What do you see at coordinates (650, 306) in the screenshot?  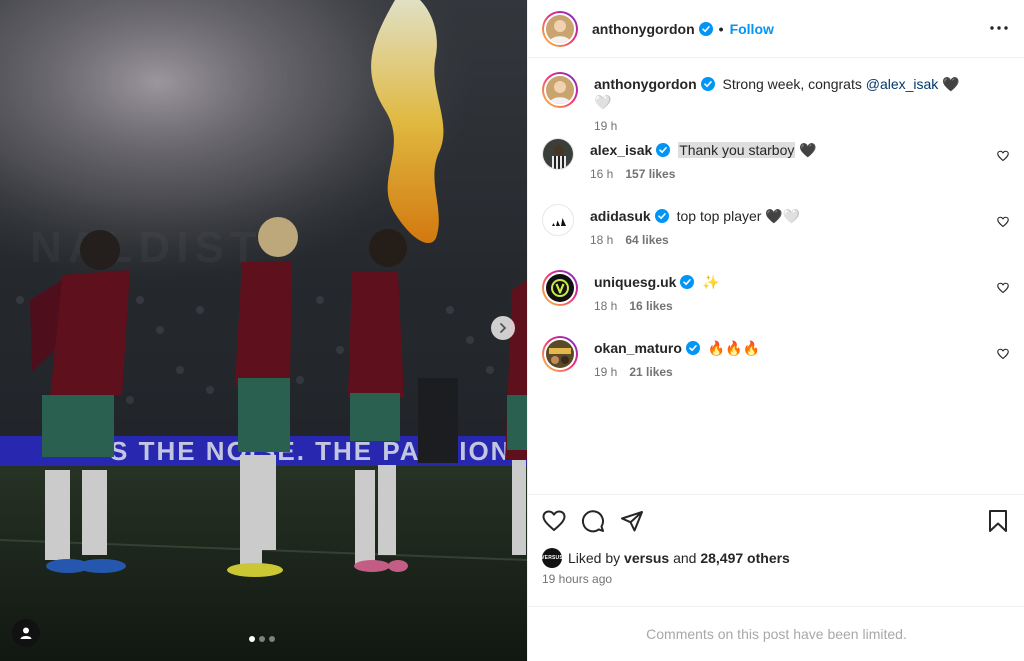 I see `comment-likes: 16 likes` at bounding box center [650, 306].